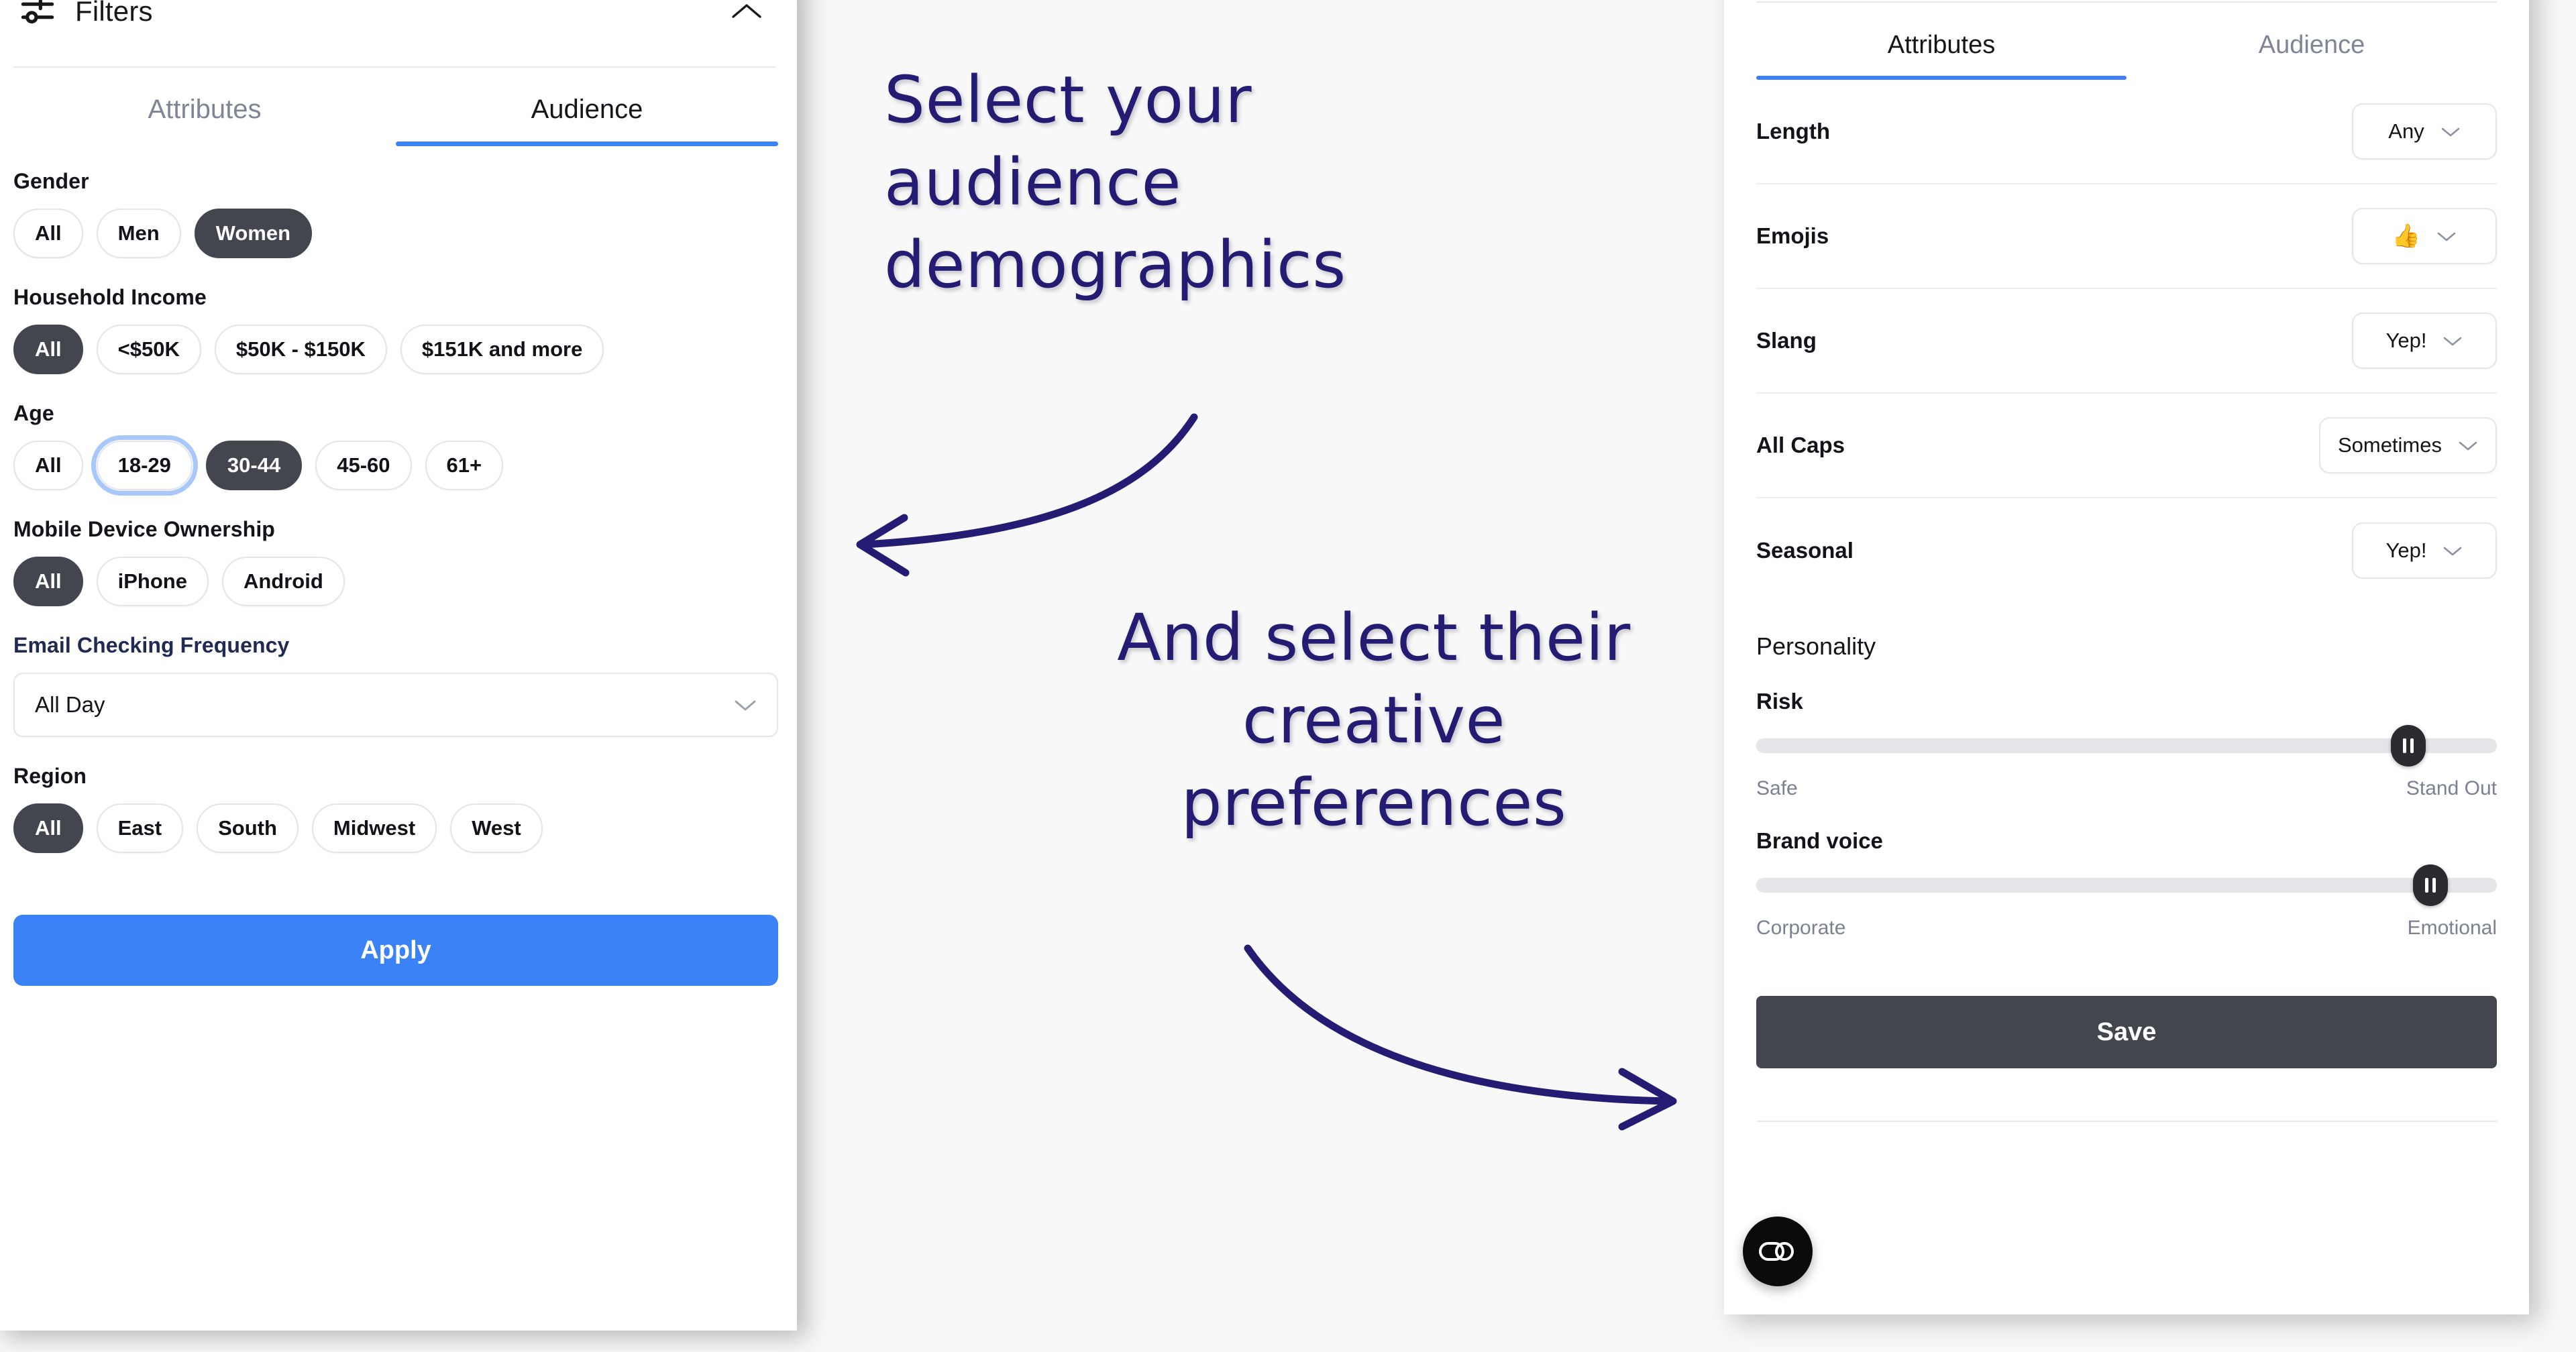  I want to click on filter-group-email-frequency: Email Checking Frequency All Day, so click(395, 685).